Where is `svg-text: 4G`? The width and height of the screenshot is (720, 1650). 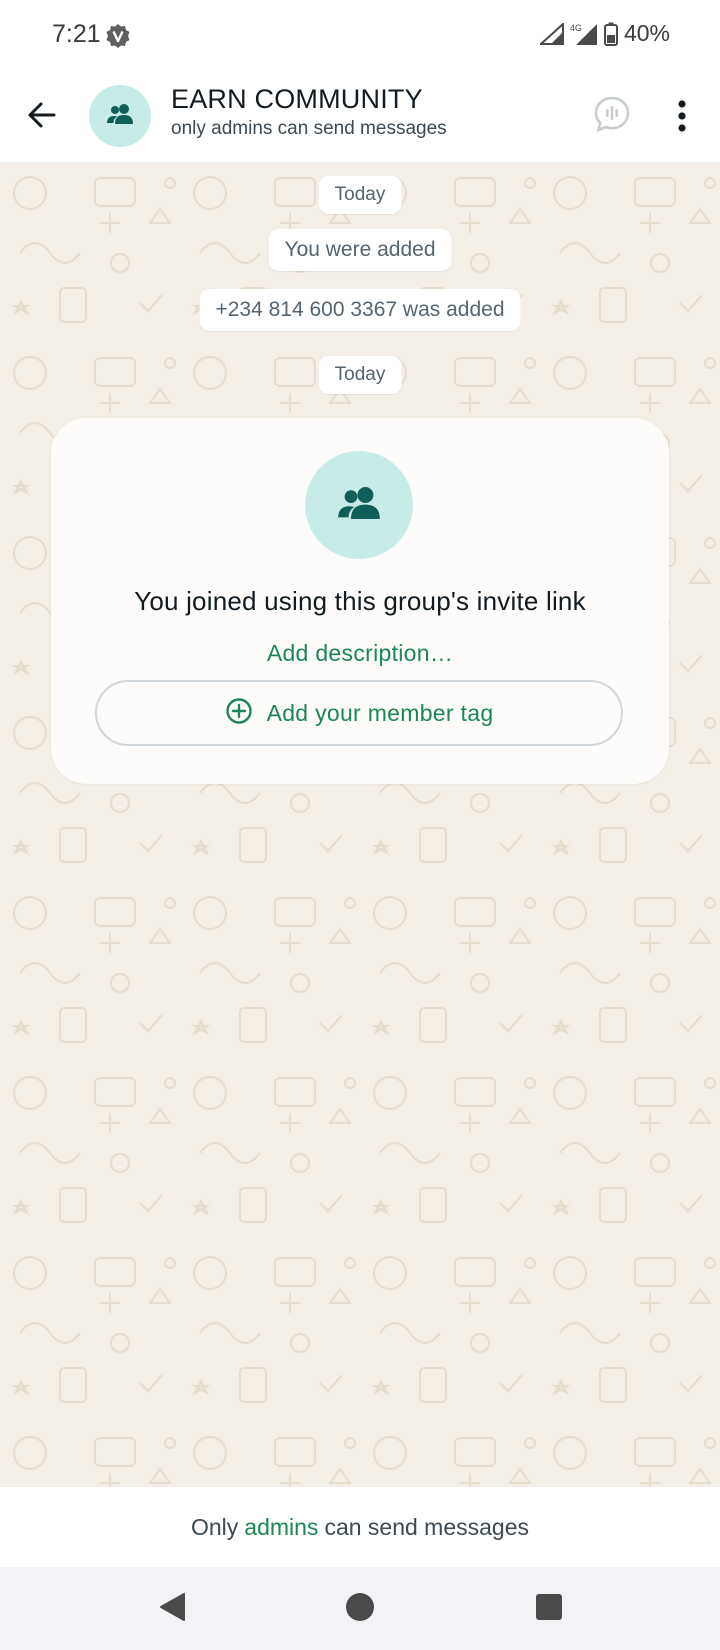 svg-text: 4G is located at coordinates (576, 28).